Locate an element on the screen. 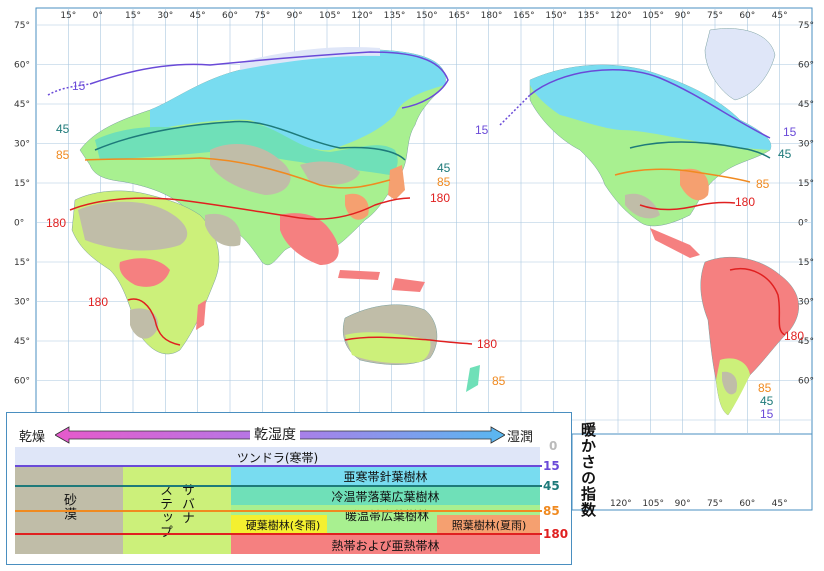  label-45-west: 45 is located at coordinates (63, 129).